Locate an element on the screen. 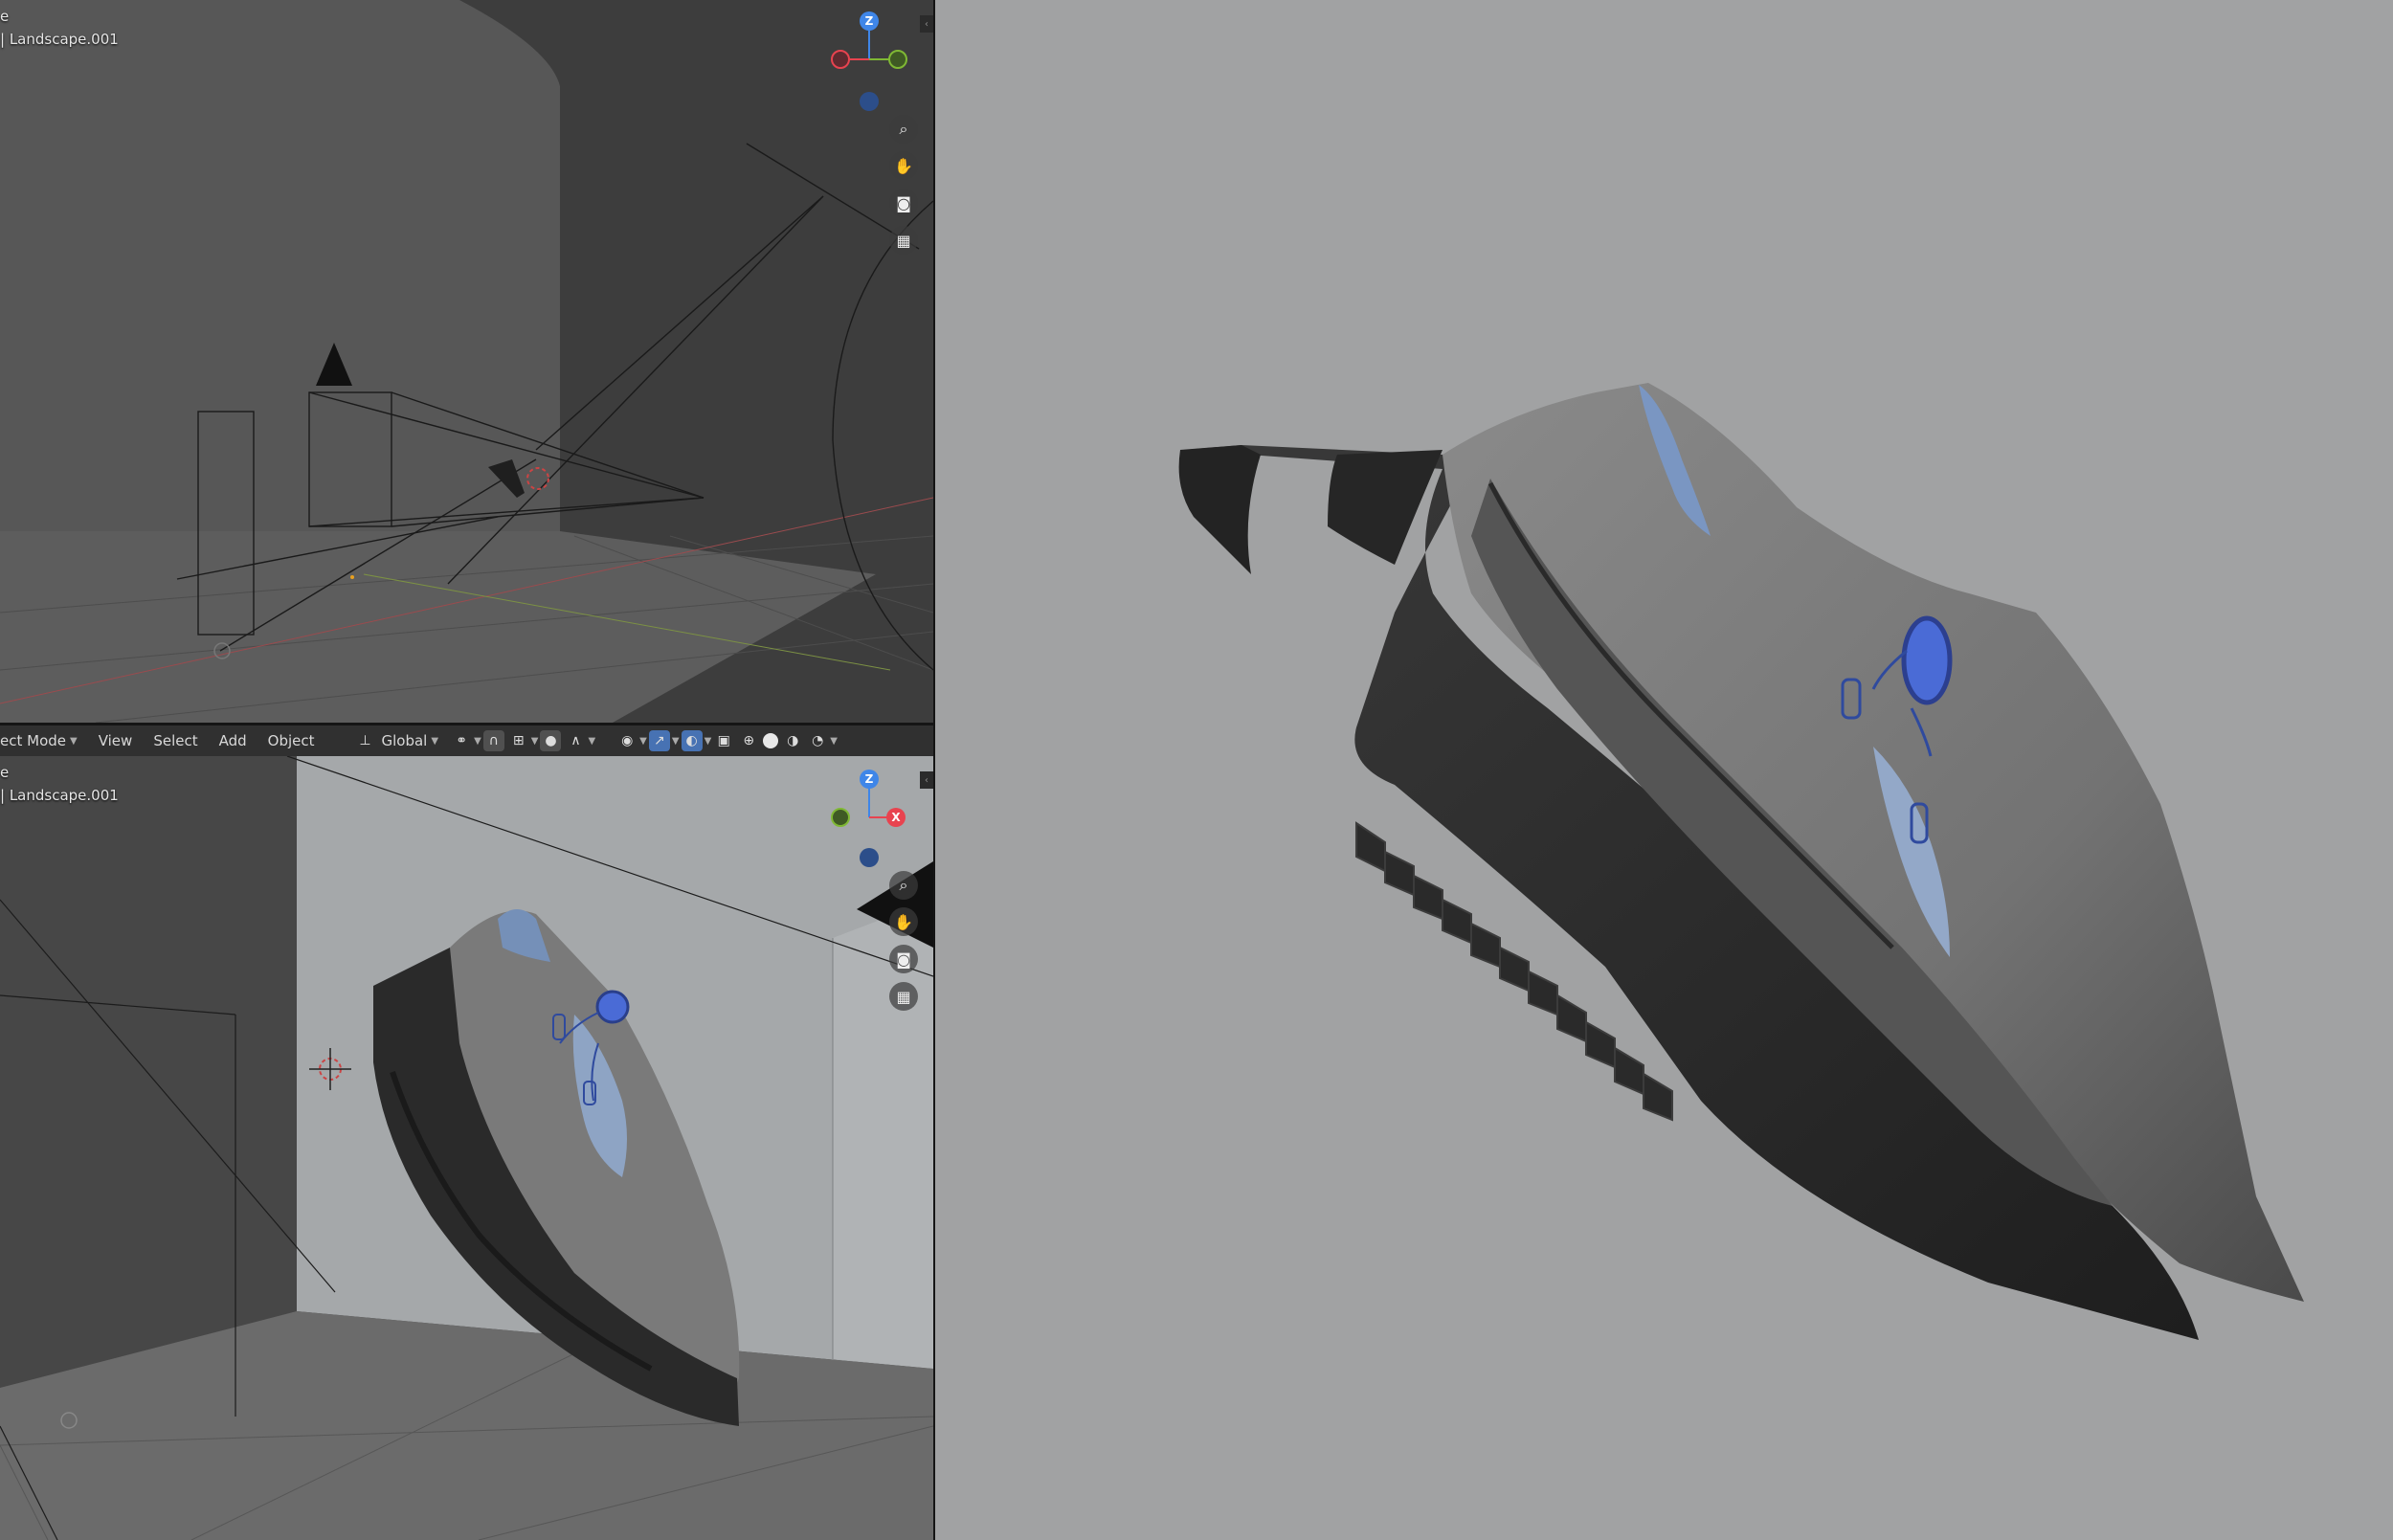  proportional-editing-icon: ● is located at coordinates (551, 740).